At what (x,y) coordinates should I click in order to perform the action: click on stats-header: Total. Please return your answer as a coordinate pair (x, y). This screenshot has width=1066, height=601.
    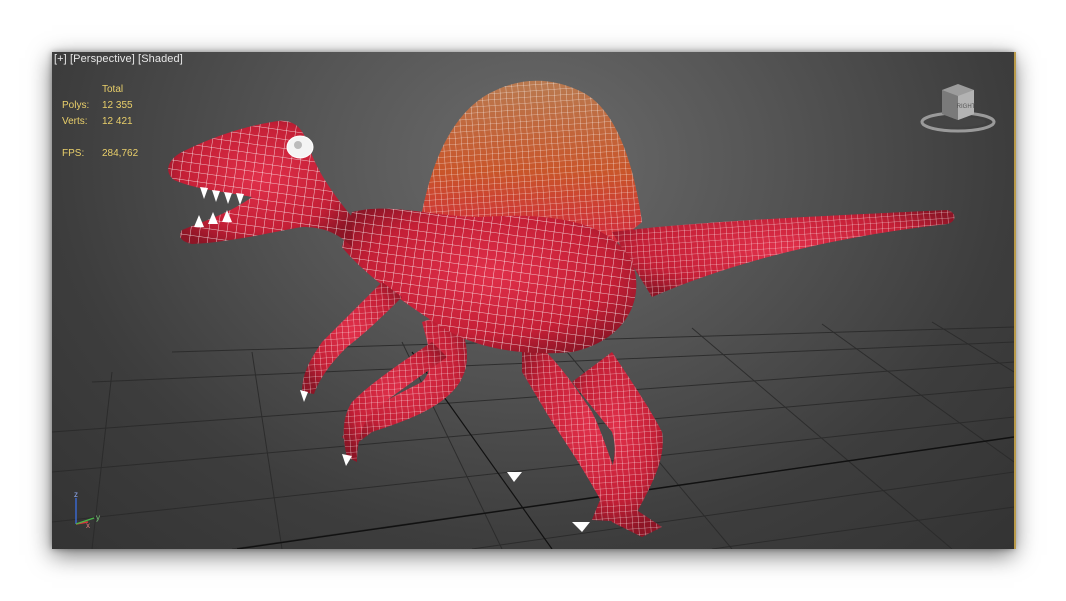
    Looking at the image, I should click on (113, 89).